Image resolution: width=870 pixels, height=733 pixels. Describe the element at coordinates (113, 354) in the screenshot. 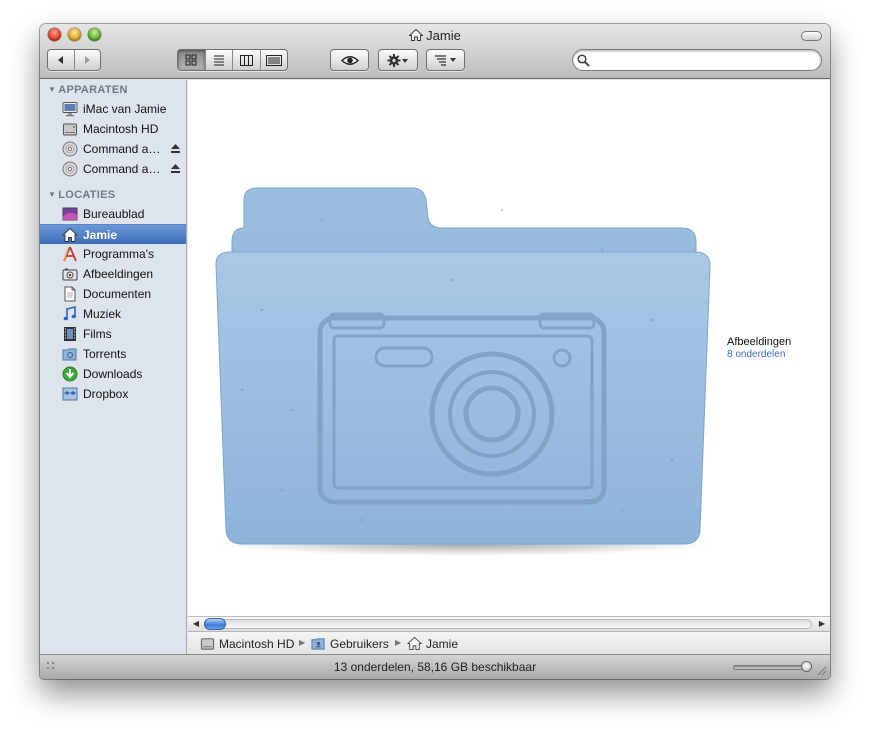

I see `sidebar-item-torrents: Torrents` at that location.